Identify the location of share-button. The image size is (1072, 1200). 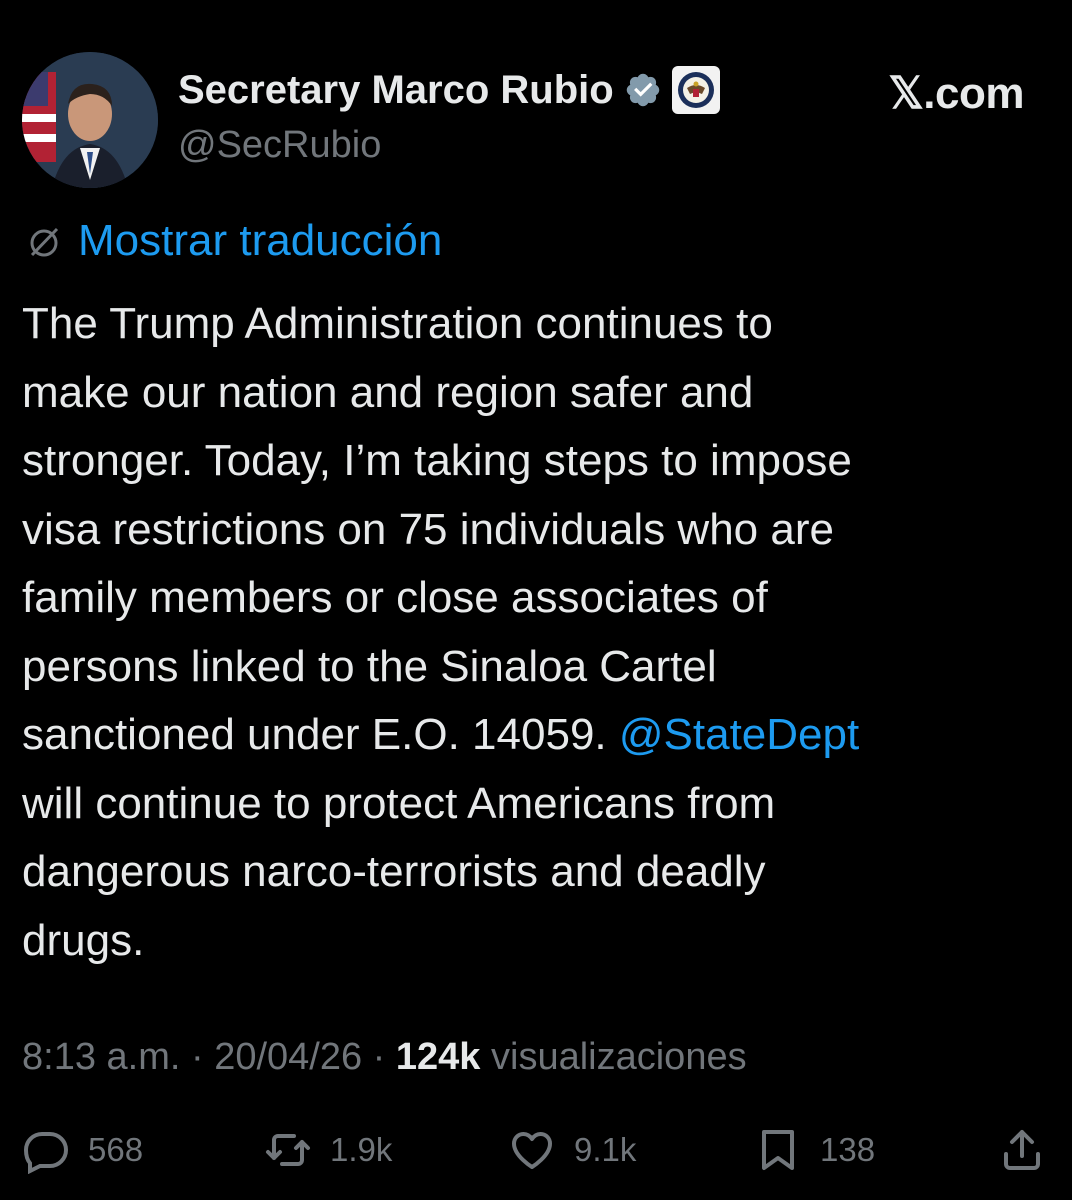
(1022, 1150).